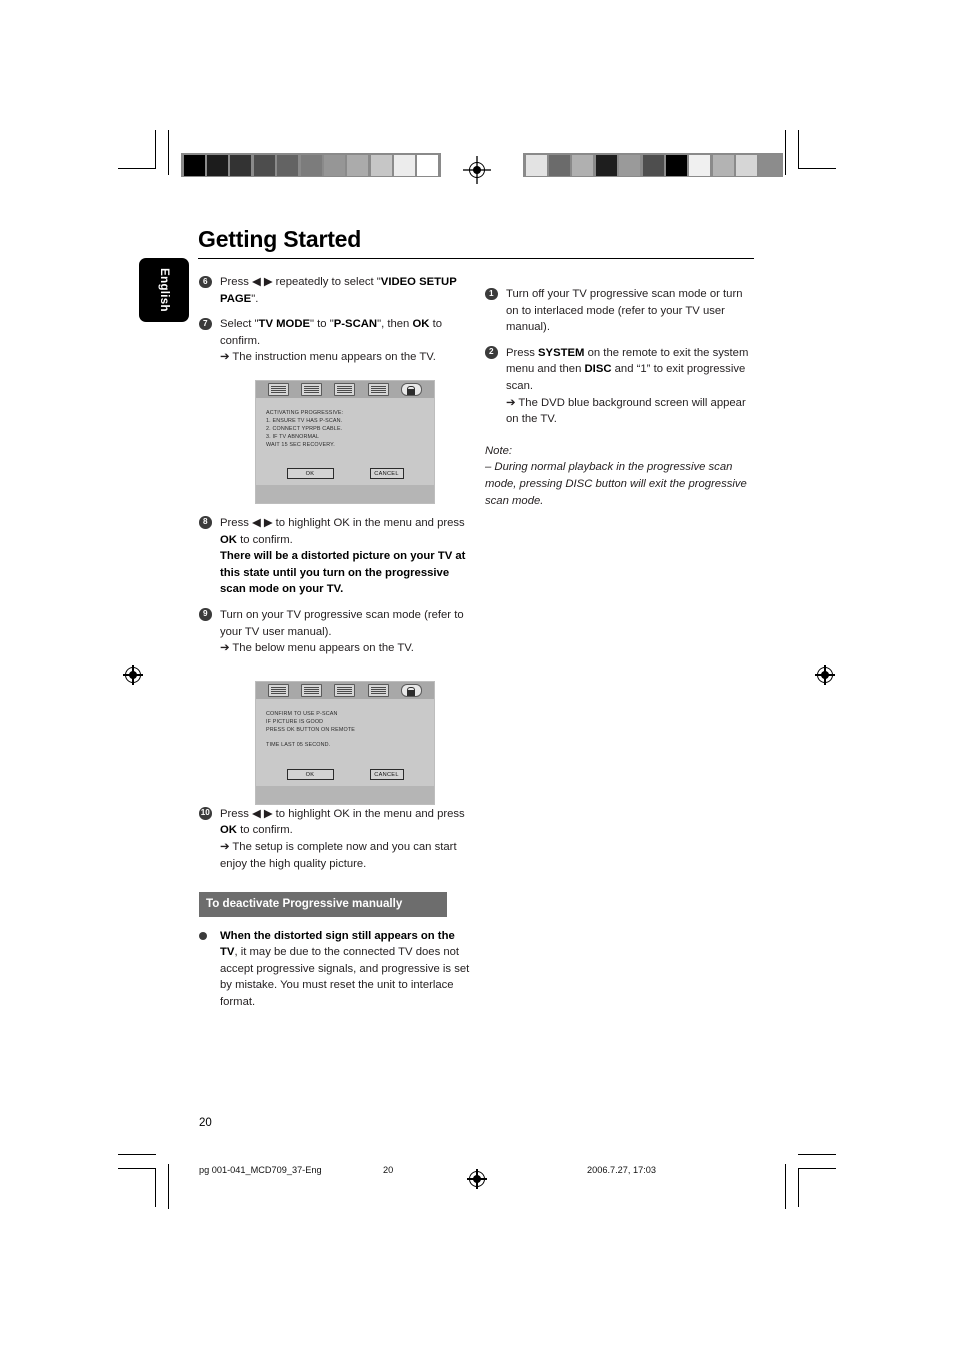 Image resolution: width=954 pixels, height=1351 pixels. I want to click on step-number-badge: 1, so click(491, 293).